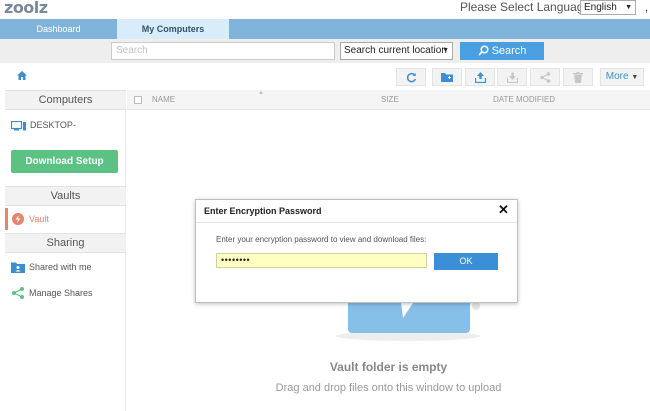 The height and width of the screenshot is (411, 650). Describe the element at coordinates (635, 77) in the screenshot. I see `caret-down-icon: ▼` at that location.